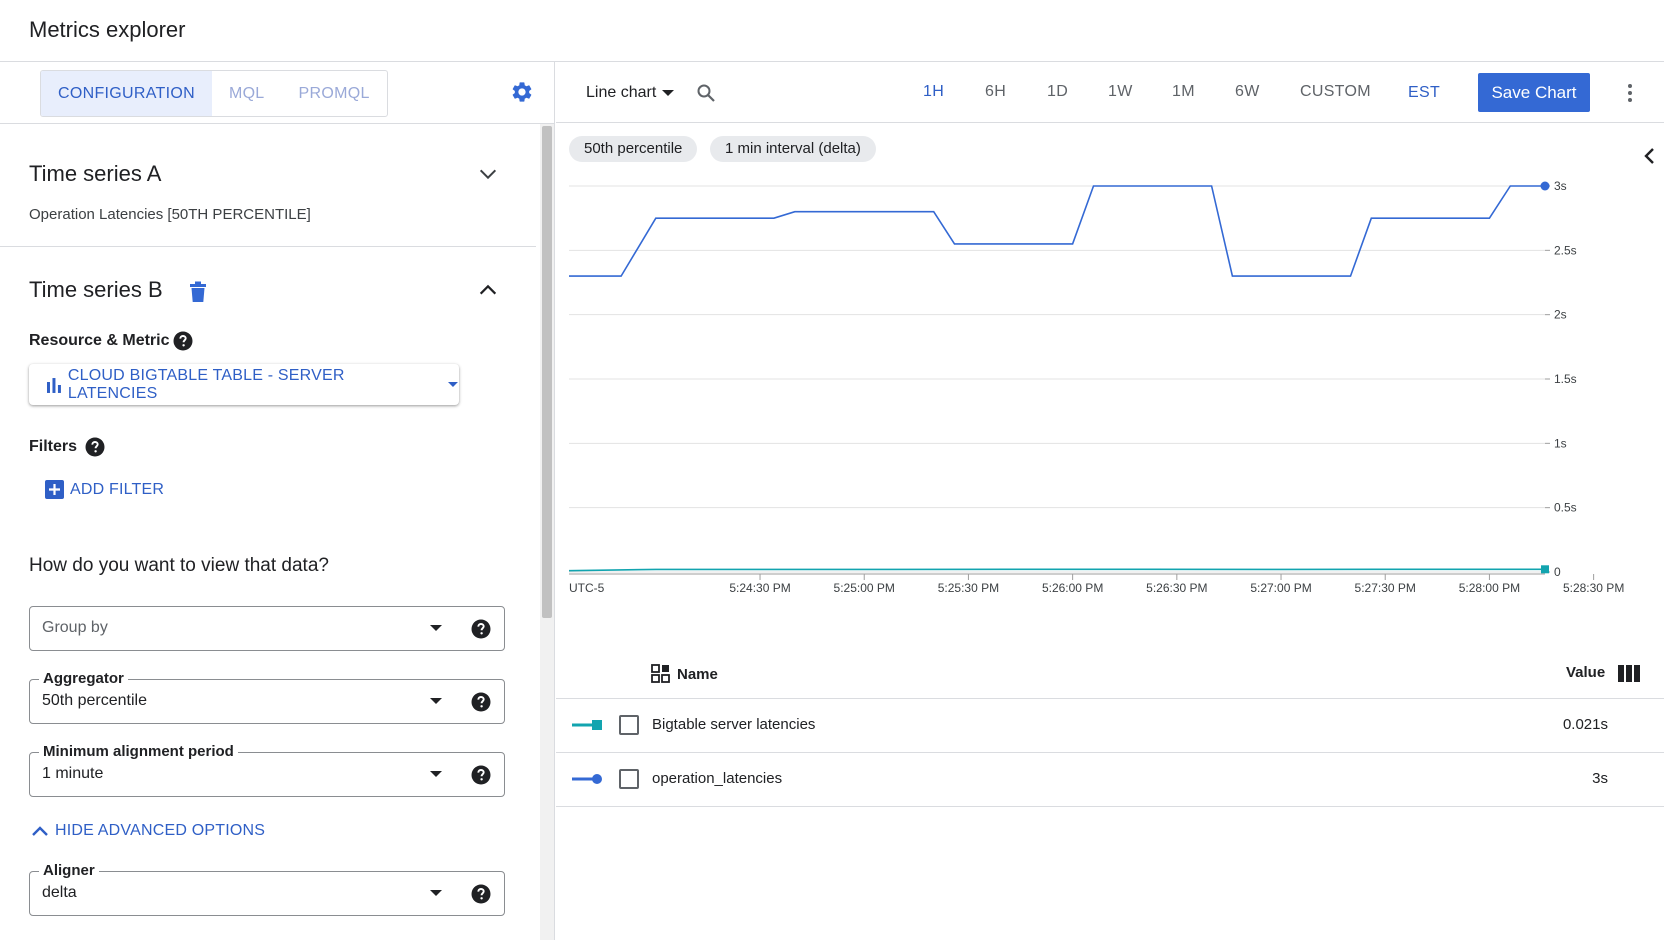 Image resolution: width=1664 pixels, height=940 pixels. What do you see at coordinates (94, 700) in the screenshot?
I see `aggregator-value: 50th percentile` at bounding box center [94, 700].